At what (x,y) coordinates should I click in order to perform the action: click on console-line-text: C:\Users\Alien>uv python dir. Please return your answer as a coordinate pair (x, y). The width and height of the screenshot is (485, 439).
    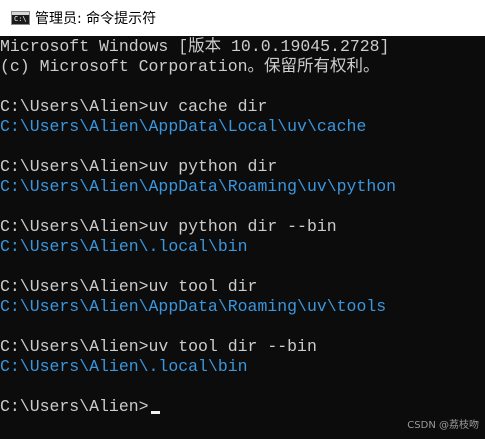
    Looking at the image, I should click on (139, 166).